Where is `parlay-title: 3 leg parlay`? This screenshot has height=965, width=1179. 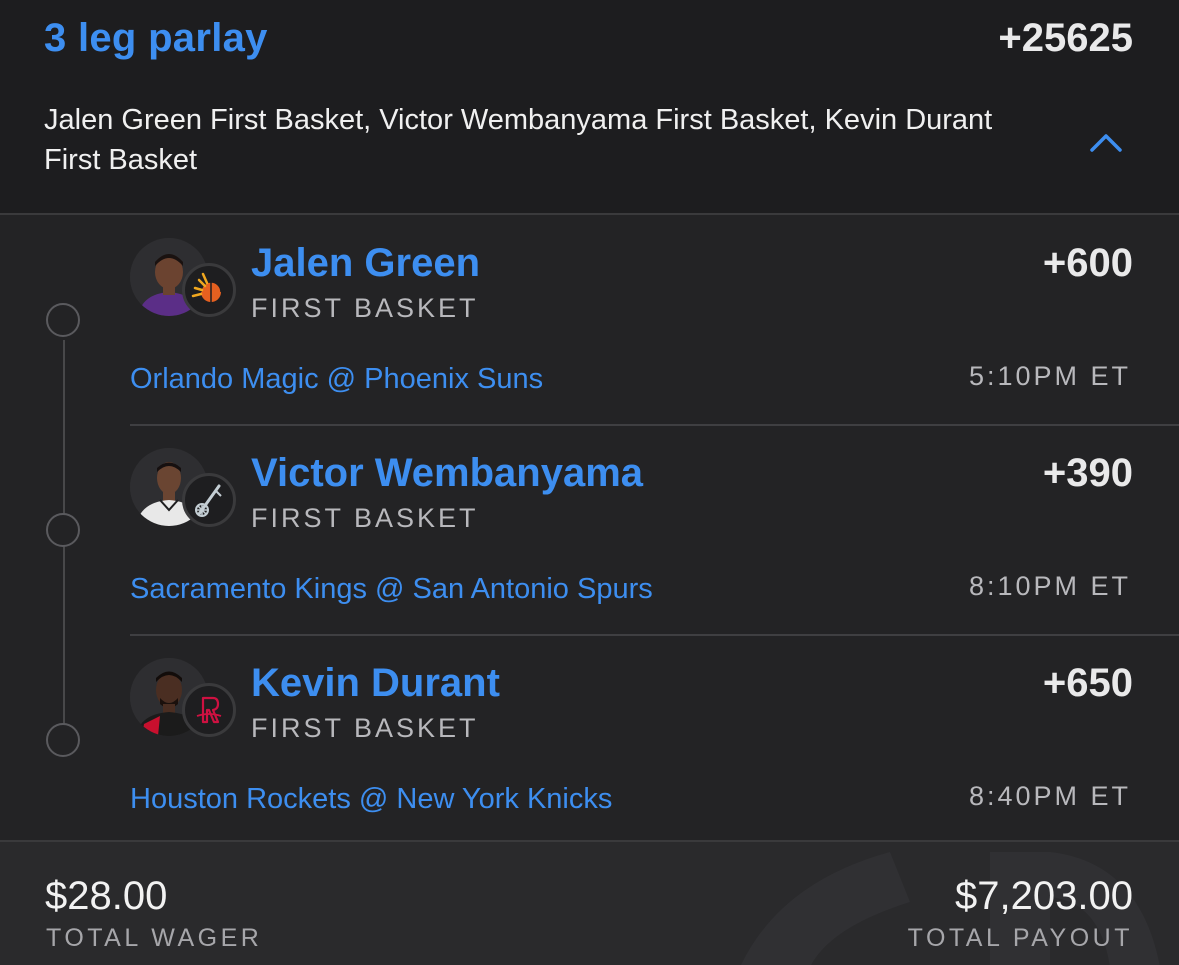 parlay-title: 3 leg parlay is located at coordinates (156, 38).